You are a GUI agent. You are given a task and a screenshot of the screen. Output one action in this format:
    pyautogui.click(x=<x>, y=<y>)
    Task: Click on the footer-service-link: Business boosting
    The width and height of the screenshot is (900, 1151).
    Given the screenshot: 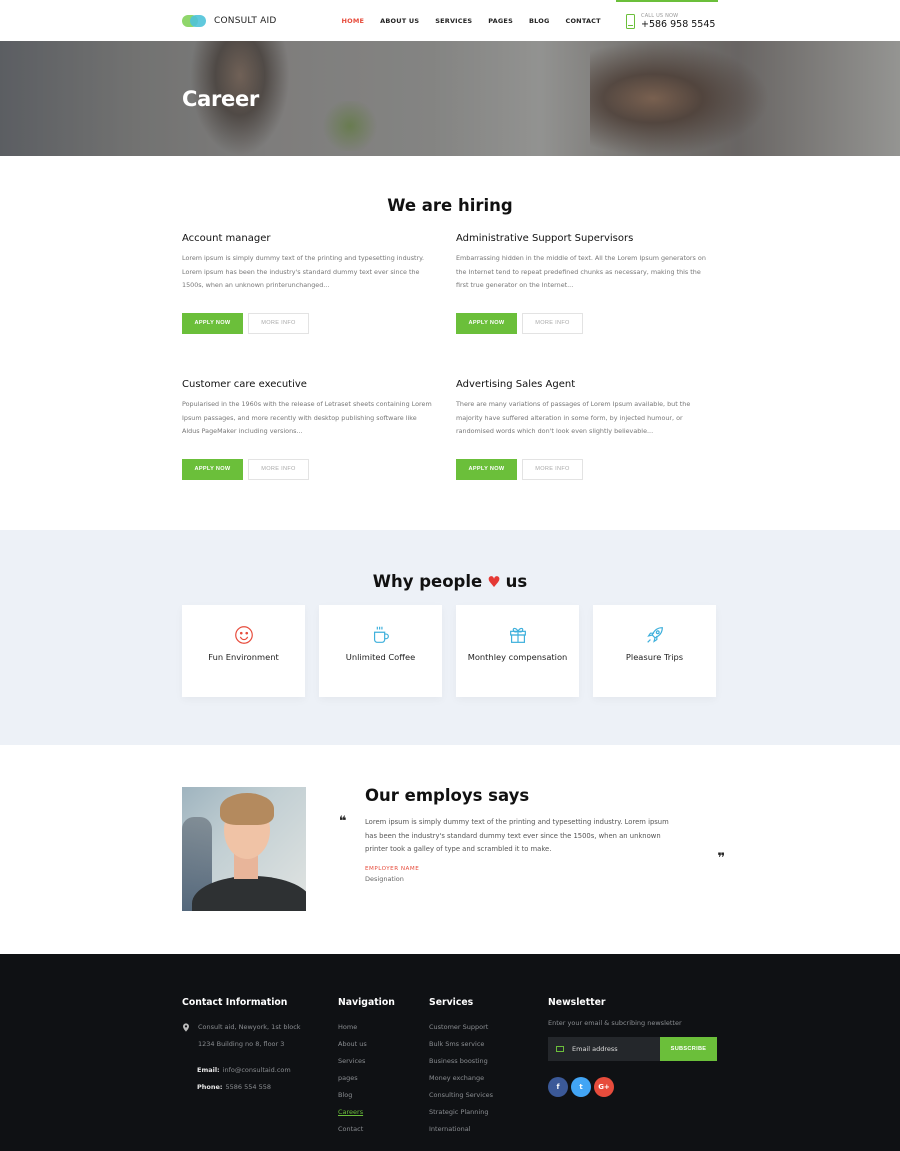 What is the action you would take?
    pyautogui.click(x=488, y=1061)
    